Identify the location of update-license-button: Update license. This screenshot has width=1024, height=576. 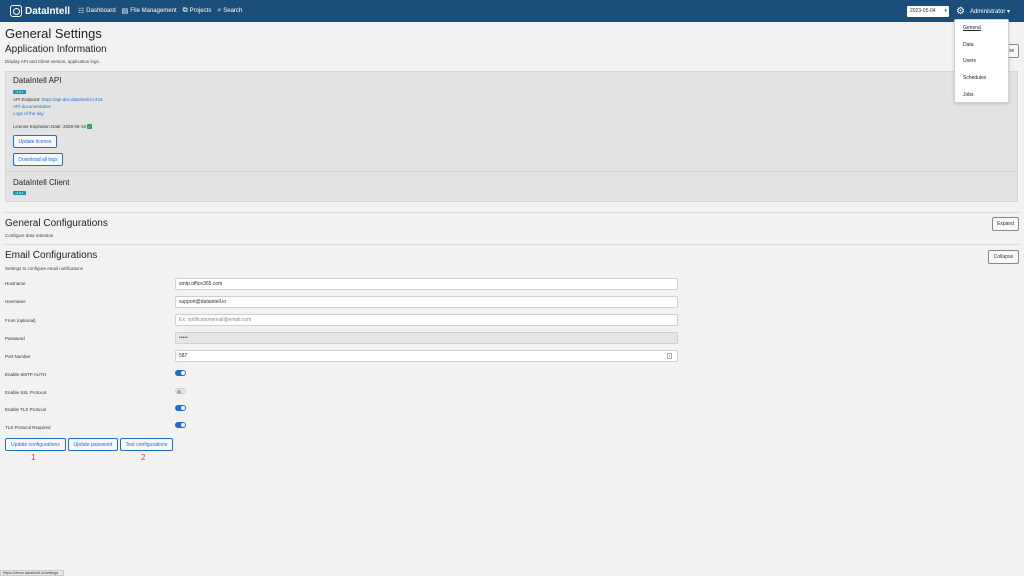
(35, 141).